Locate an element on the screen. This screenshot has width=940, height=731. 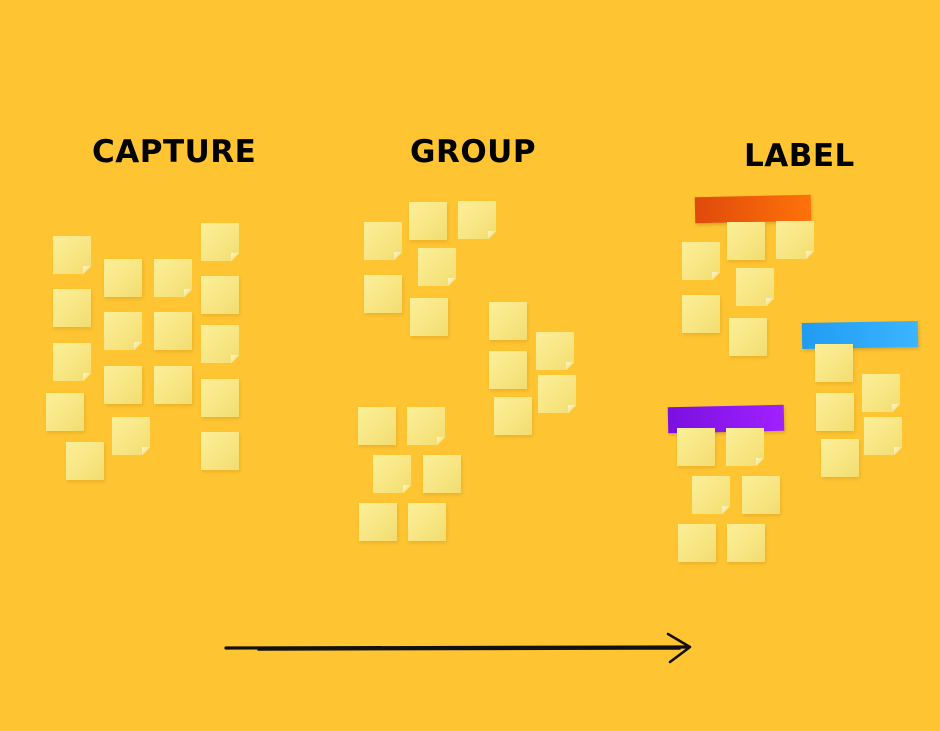
process-arrow-icon is located at coordinates (458, 648).